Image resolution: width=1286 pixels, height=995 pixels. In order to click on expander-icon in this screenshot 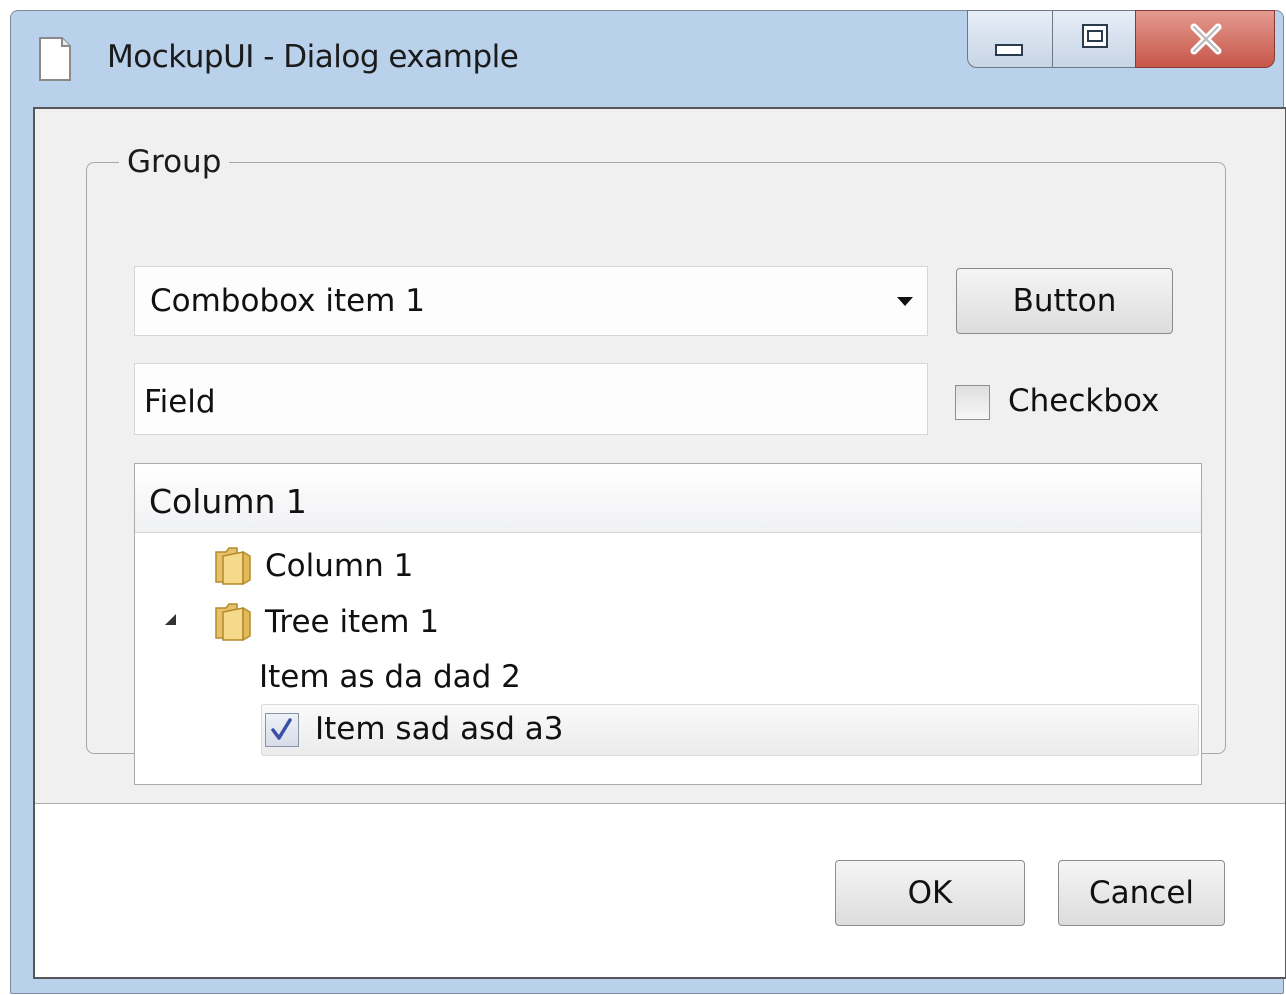, I will do `click(170, 619)`.